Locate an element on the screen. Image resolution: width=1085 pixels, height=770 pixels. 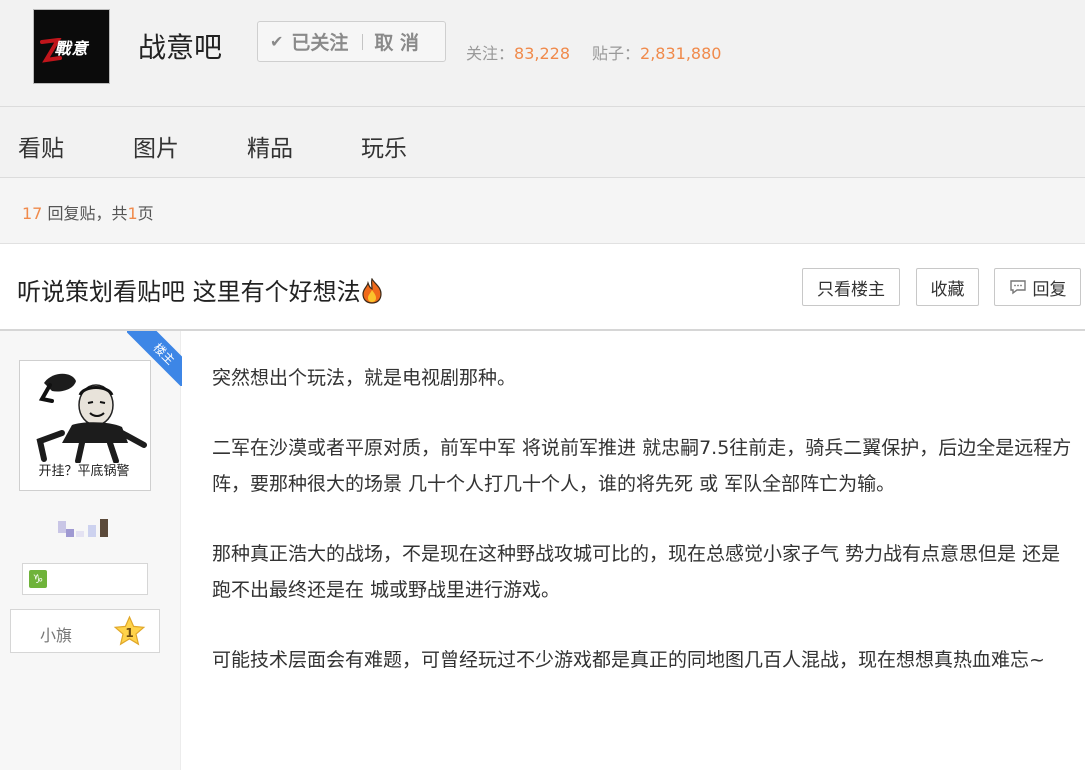
thread-title-text: 听说策划看贴吧 这里有个好想法 is located at coordinates (189, 292).